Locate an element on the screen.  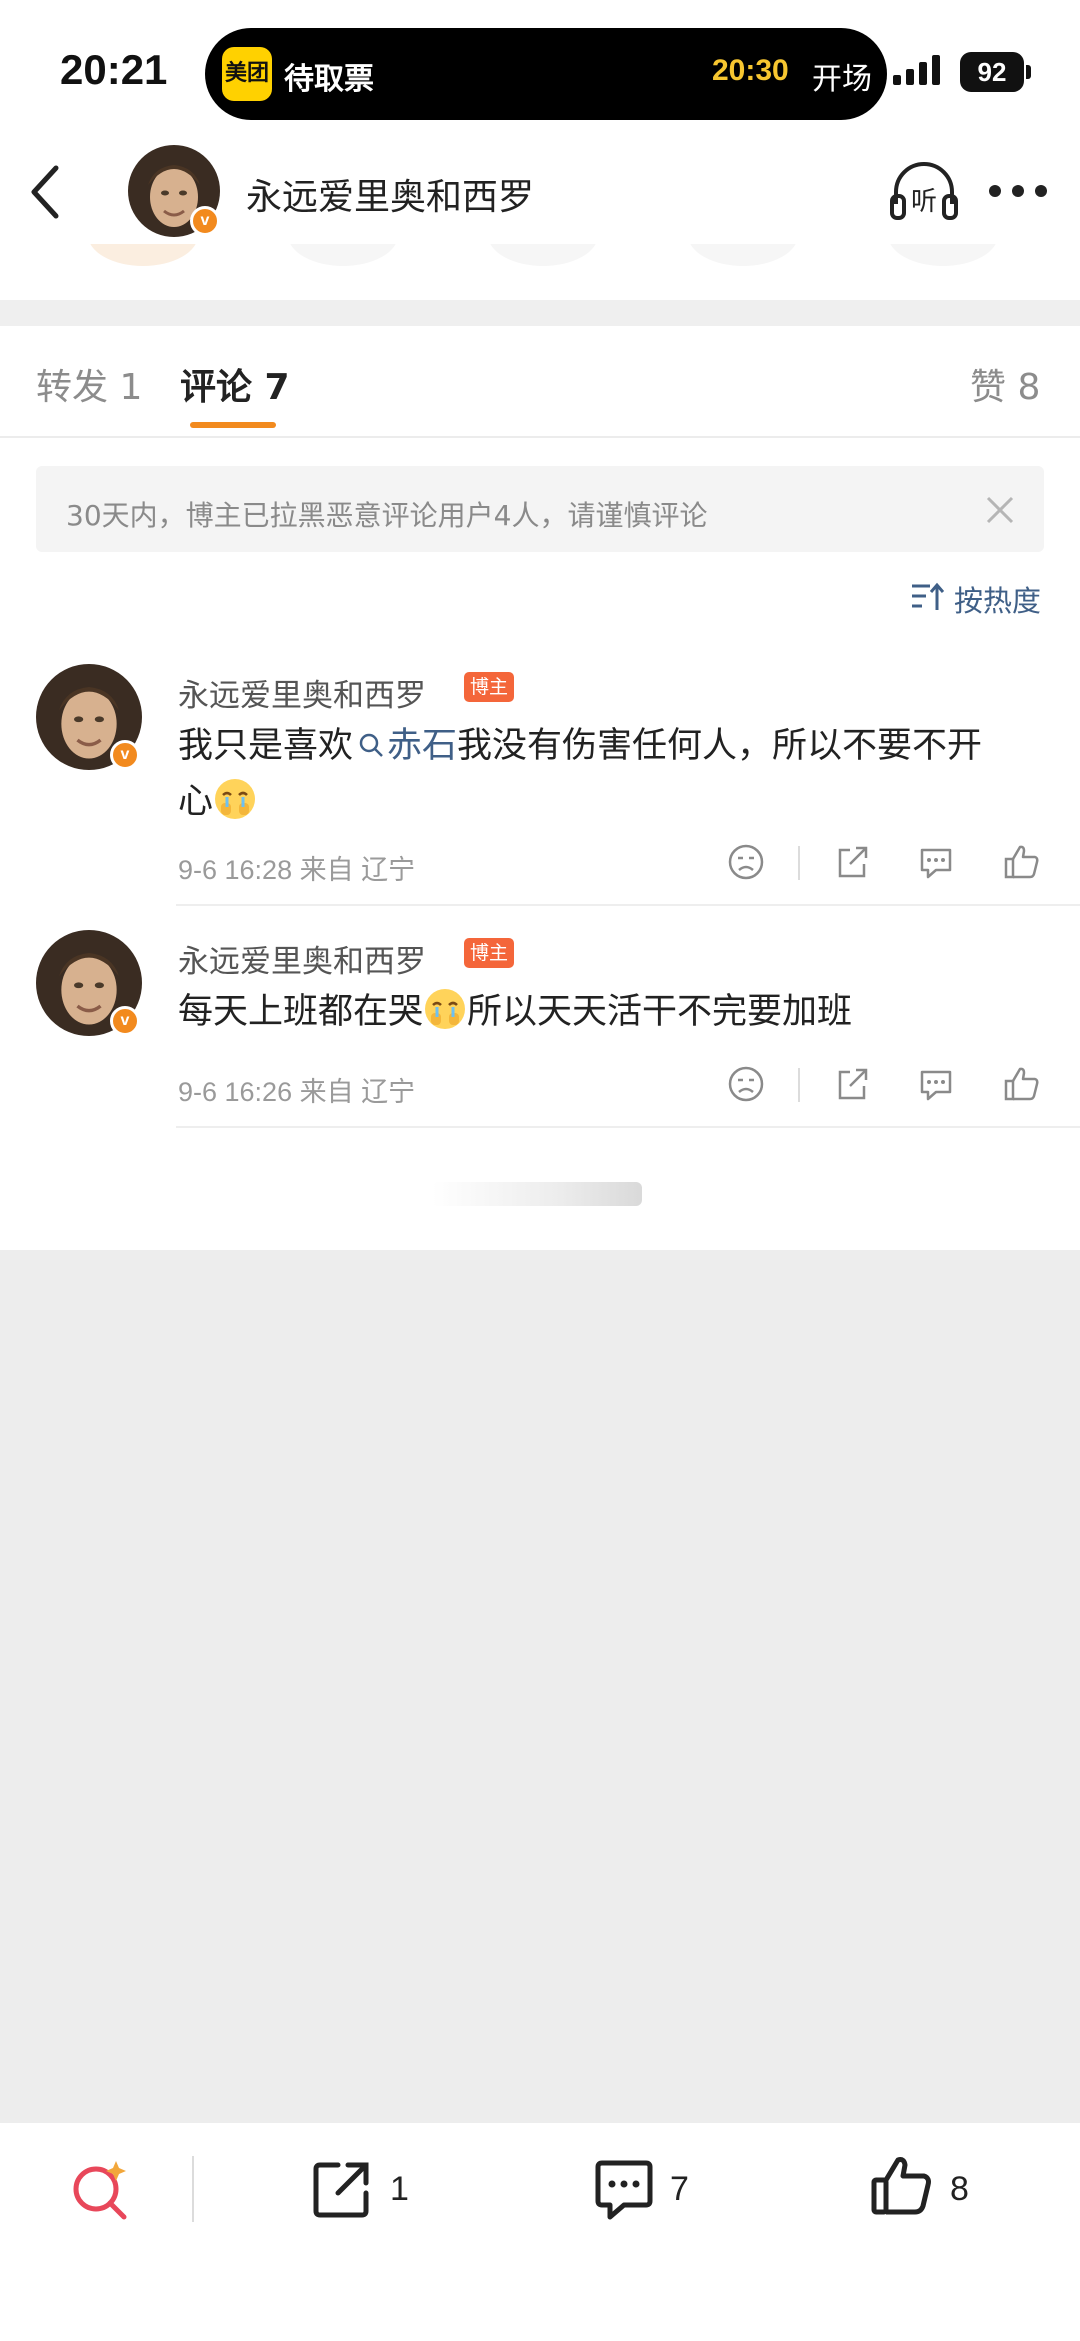
comment-meta: 9-6 16:26 来自 辽宁 is located at coordinates (297, 1092).